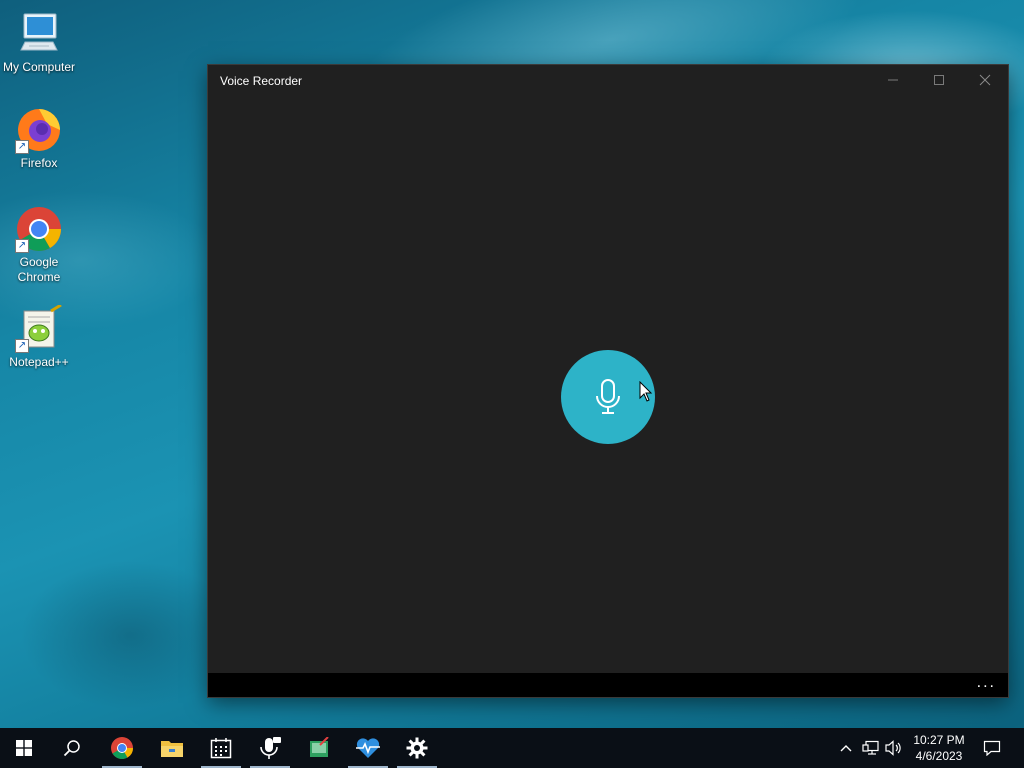  I want to click on chrome-icon, so click(122, 748).